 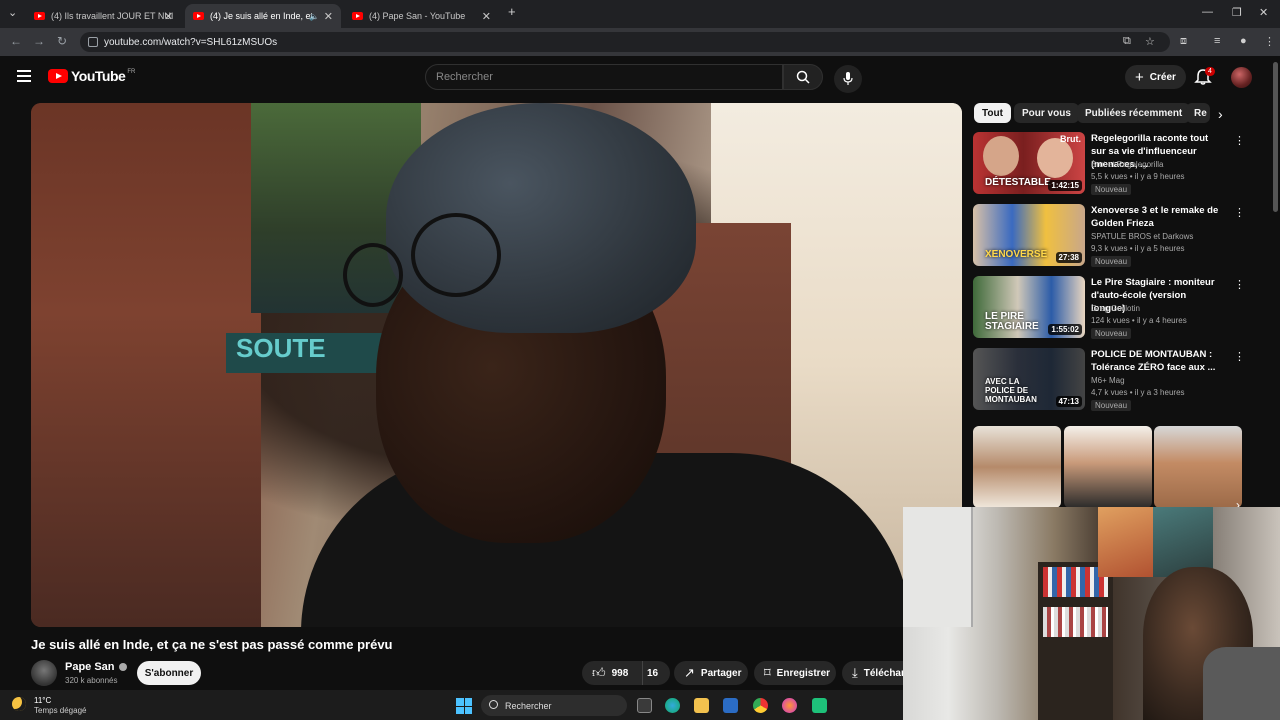 What do you see at coordinates (604, 77) in the screenshot?
I see `search-input: Rechercher` at bounding box center [604, 77].